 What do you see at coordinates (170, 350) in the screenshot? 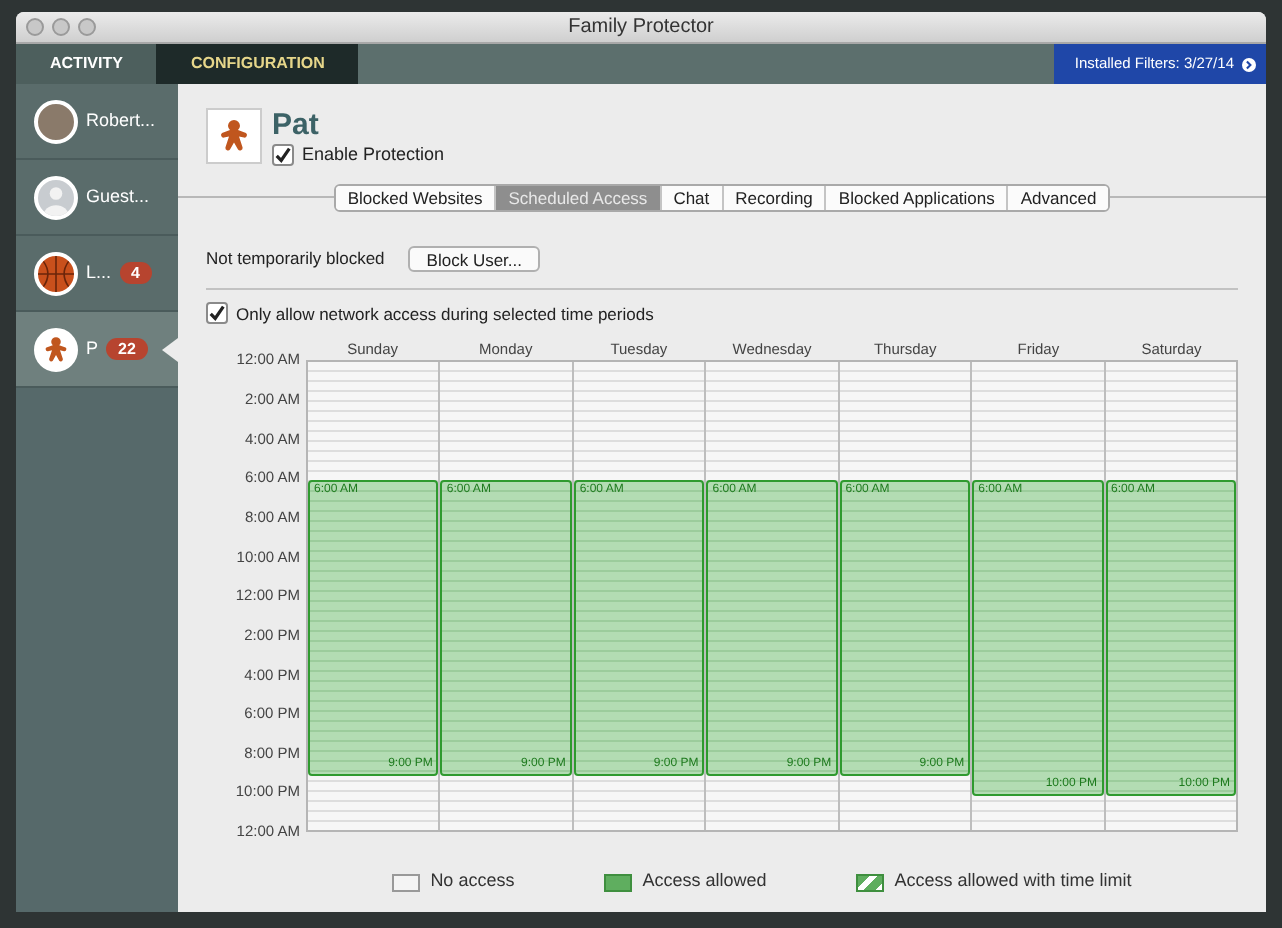
I see `selection-pointer-icon` at bounding box center [170, 350].